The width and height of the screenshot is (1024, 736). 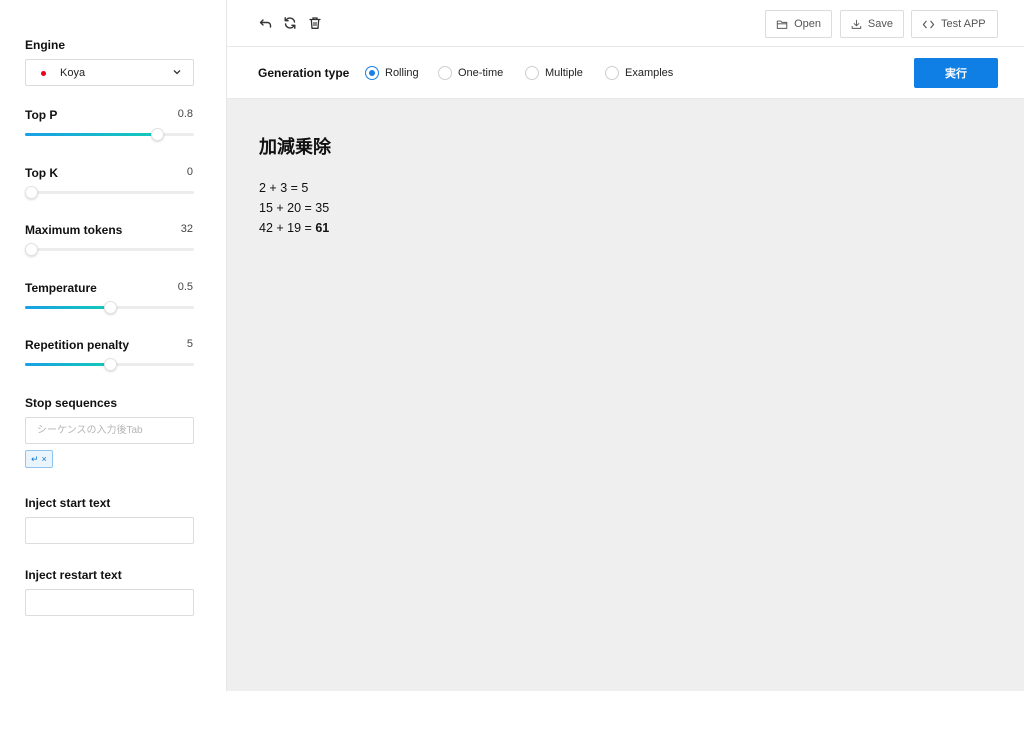 I want to click on return-key-icon: ↵, so click(x=35, y=459).